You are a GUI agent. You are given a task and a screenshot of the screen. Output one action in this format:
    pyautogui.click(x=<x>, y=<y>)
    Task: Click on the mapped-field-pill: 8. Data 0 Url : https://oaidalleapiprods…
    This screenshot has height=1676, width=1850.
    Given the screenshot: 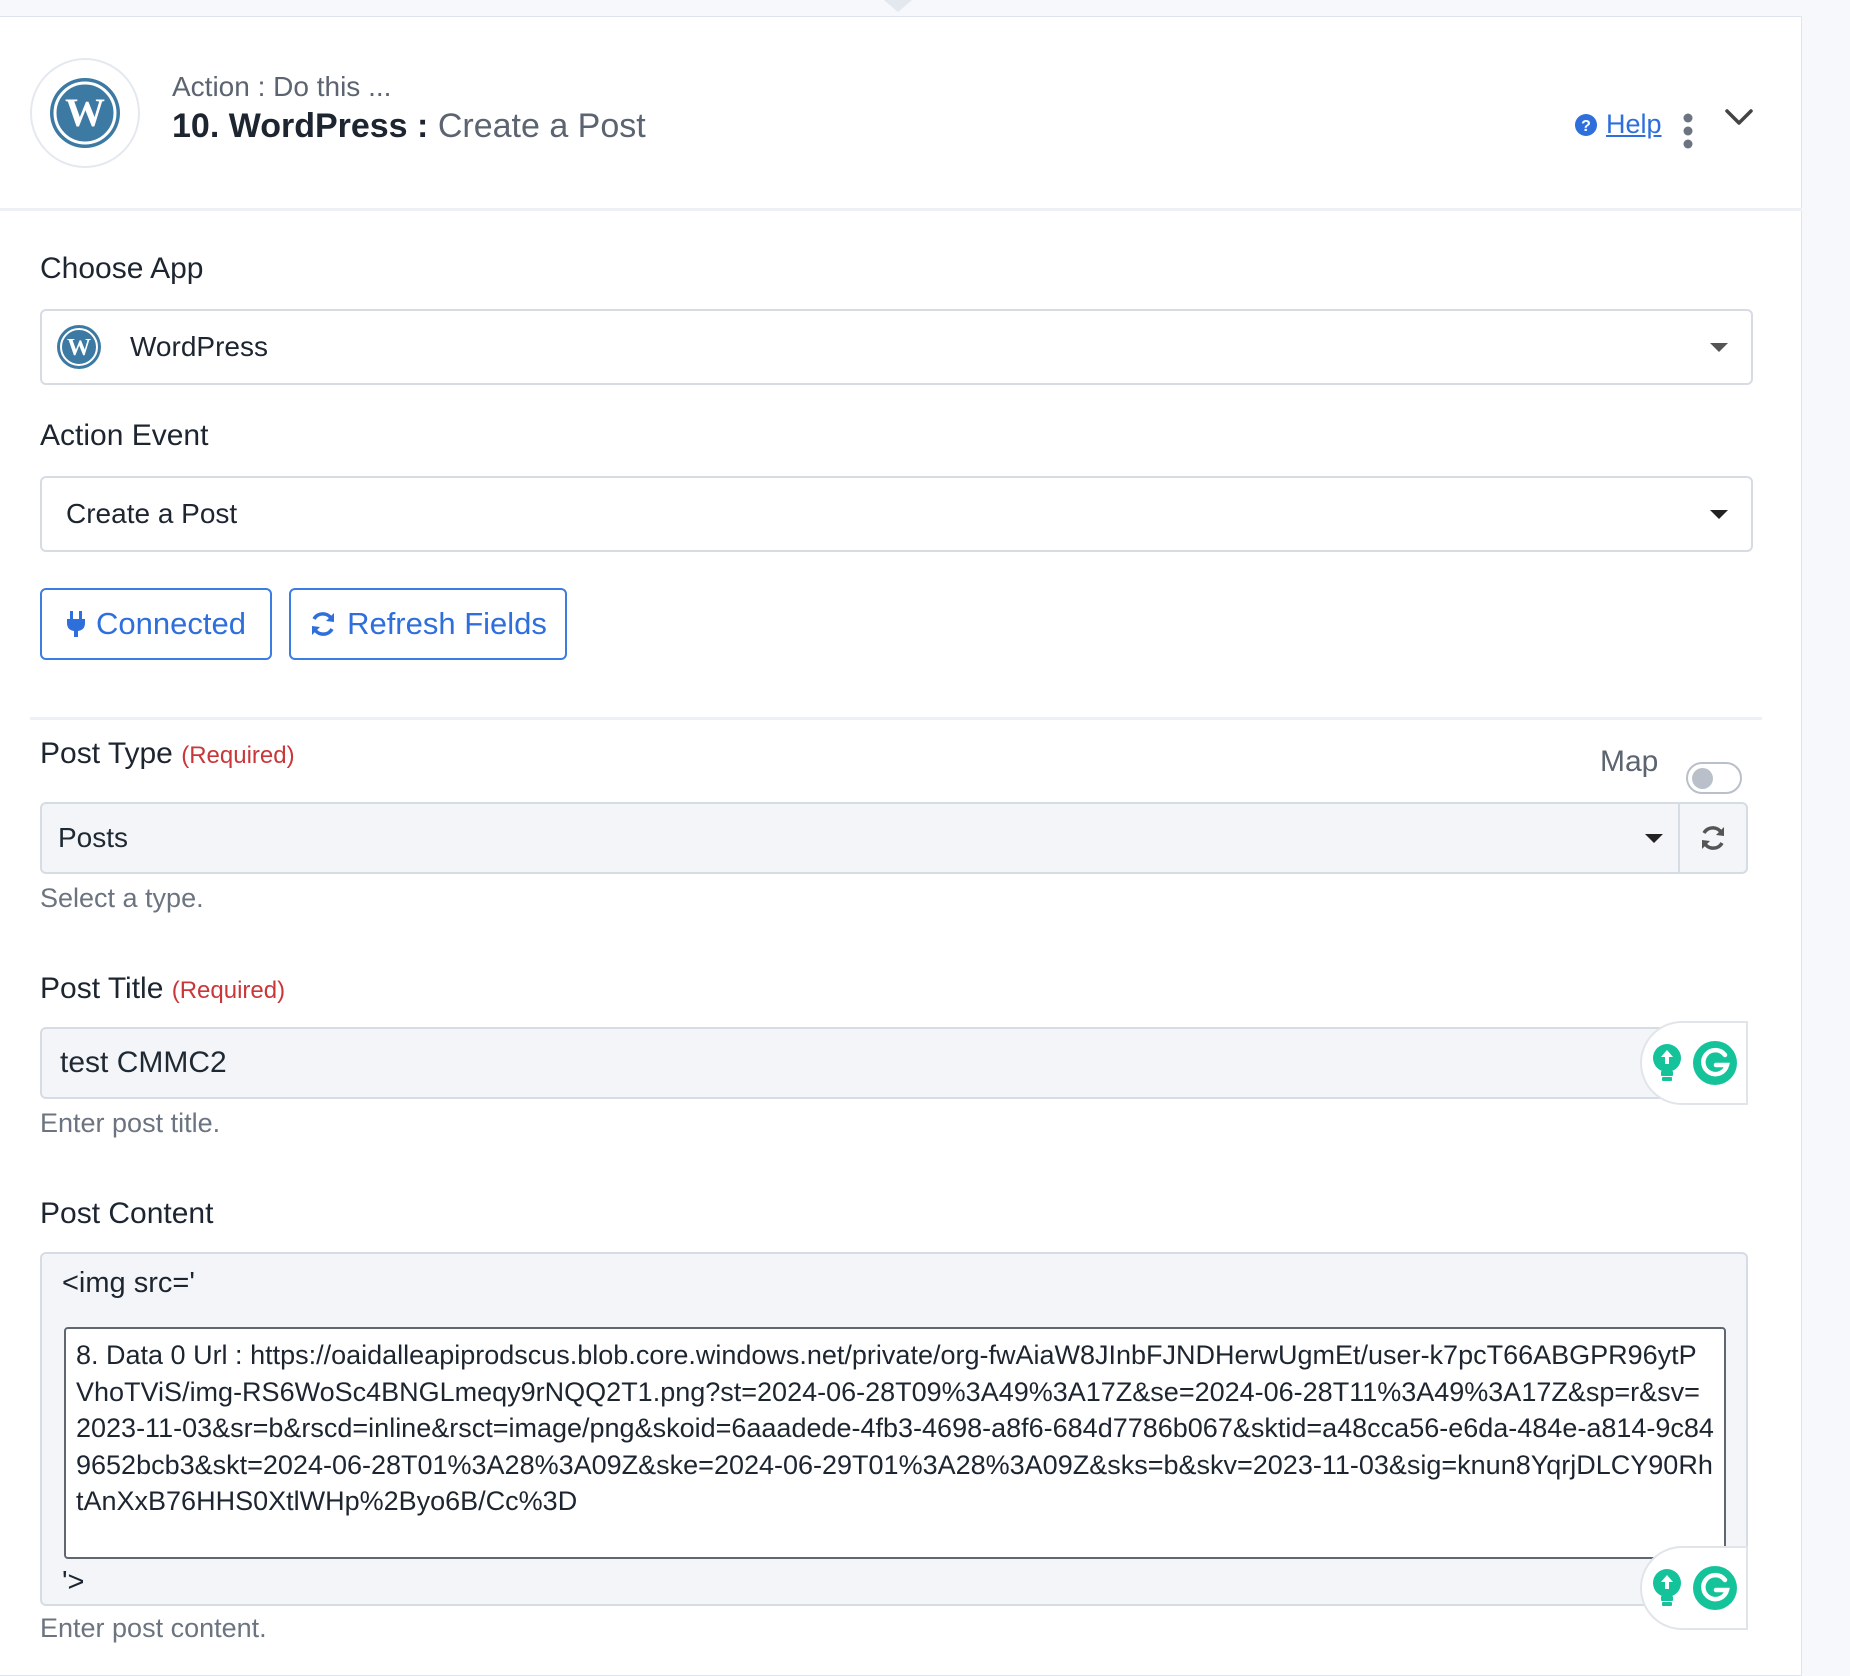 What is the action you would take?
    pyautogui.click(x=895, y=1443)
    